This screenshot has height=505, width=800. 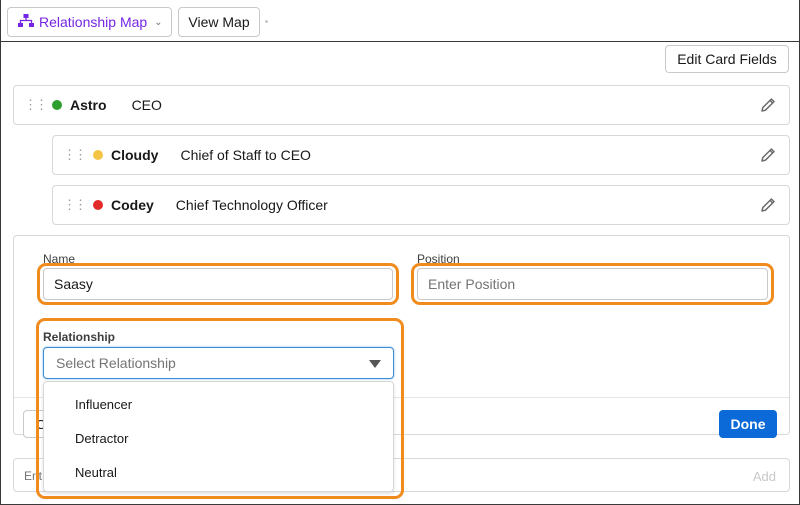 What do you see at coordinates (375, 364) in the screenshot?
I see `caret-down-icon` at bounding box center [375, 364].